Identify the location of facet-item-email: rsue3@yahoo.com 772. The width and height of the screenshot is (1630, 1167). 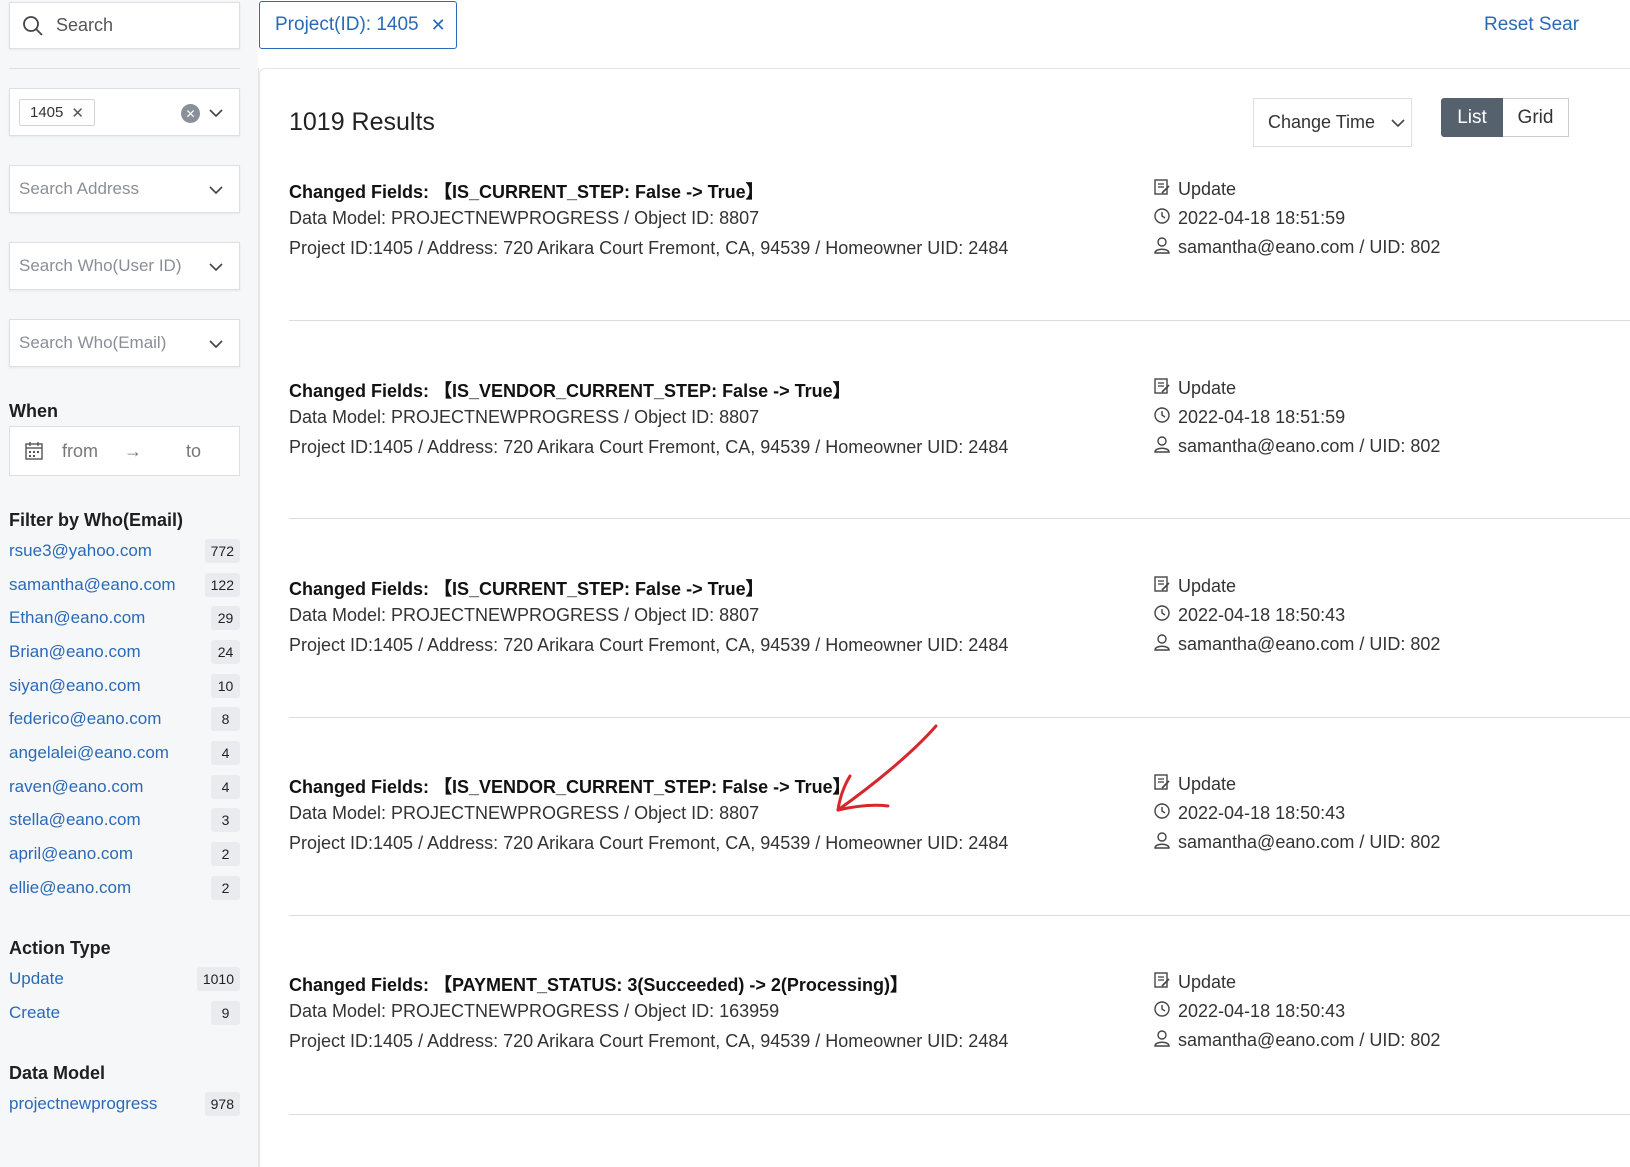
(124, 551).